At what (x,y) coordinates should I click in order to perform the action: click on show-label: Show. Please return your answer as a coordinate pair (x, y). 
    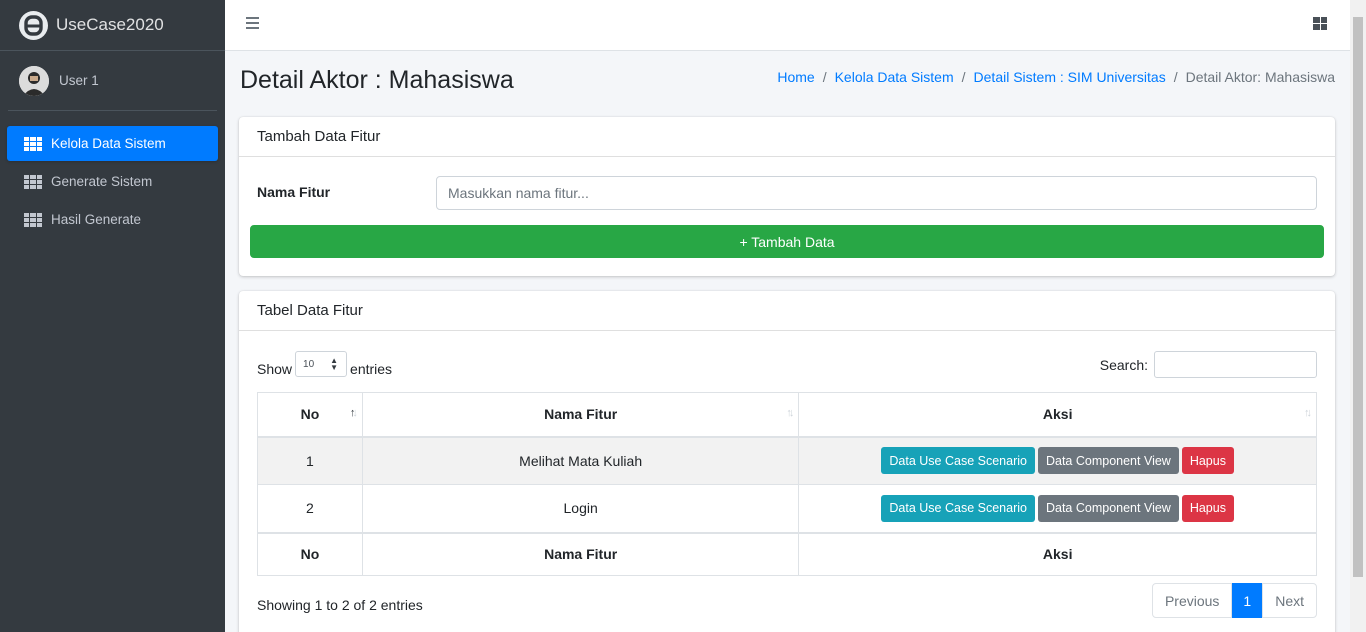
    Looking at the image, I should click on (275, 369).